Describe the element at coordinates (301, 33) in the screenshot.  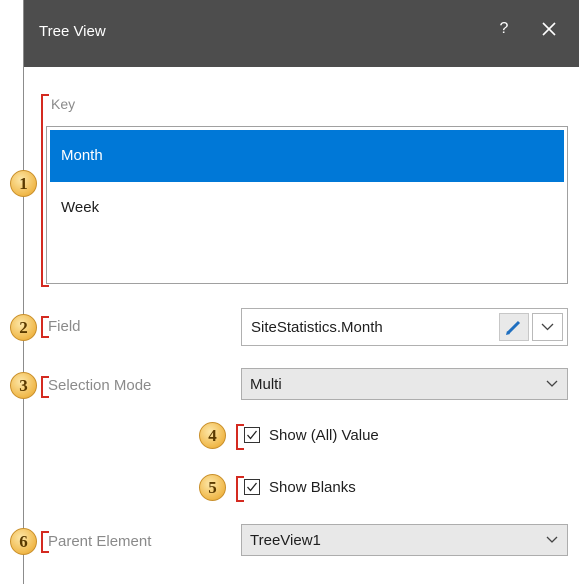
I see `title-bar: Tree View ?` at that location.